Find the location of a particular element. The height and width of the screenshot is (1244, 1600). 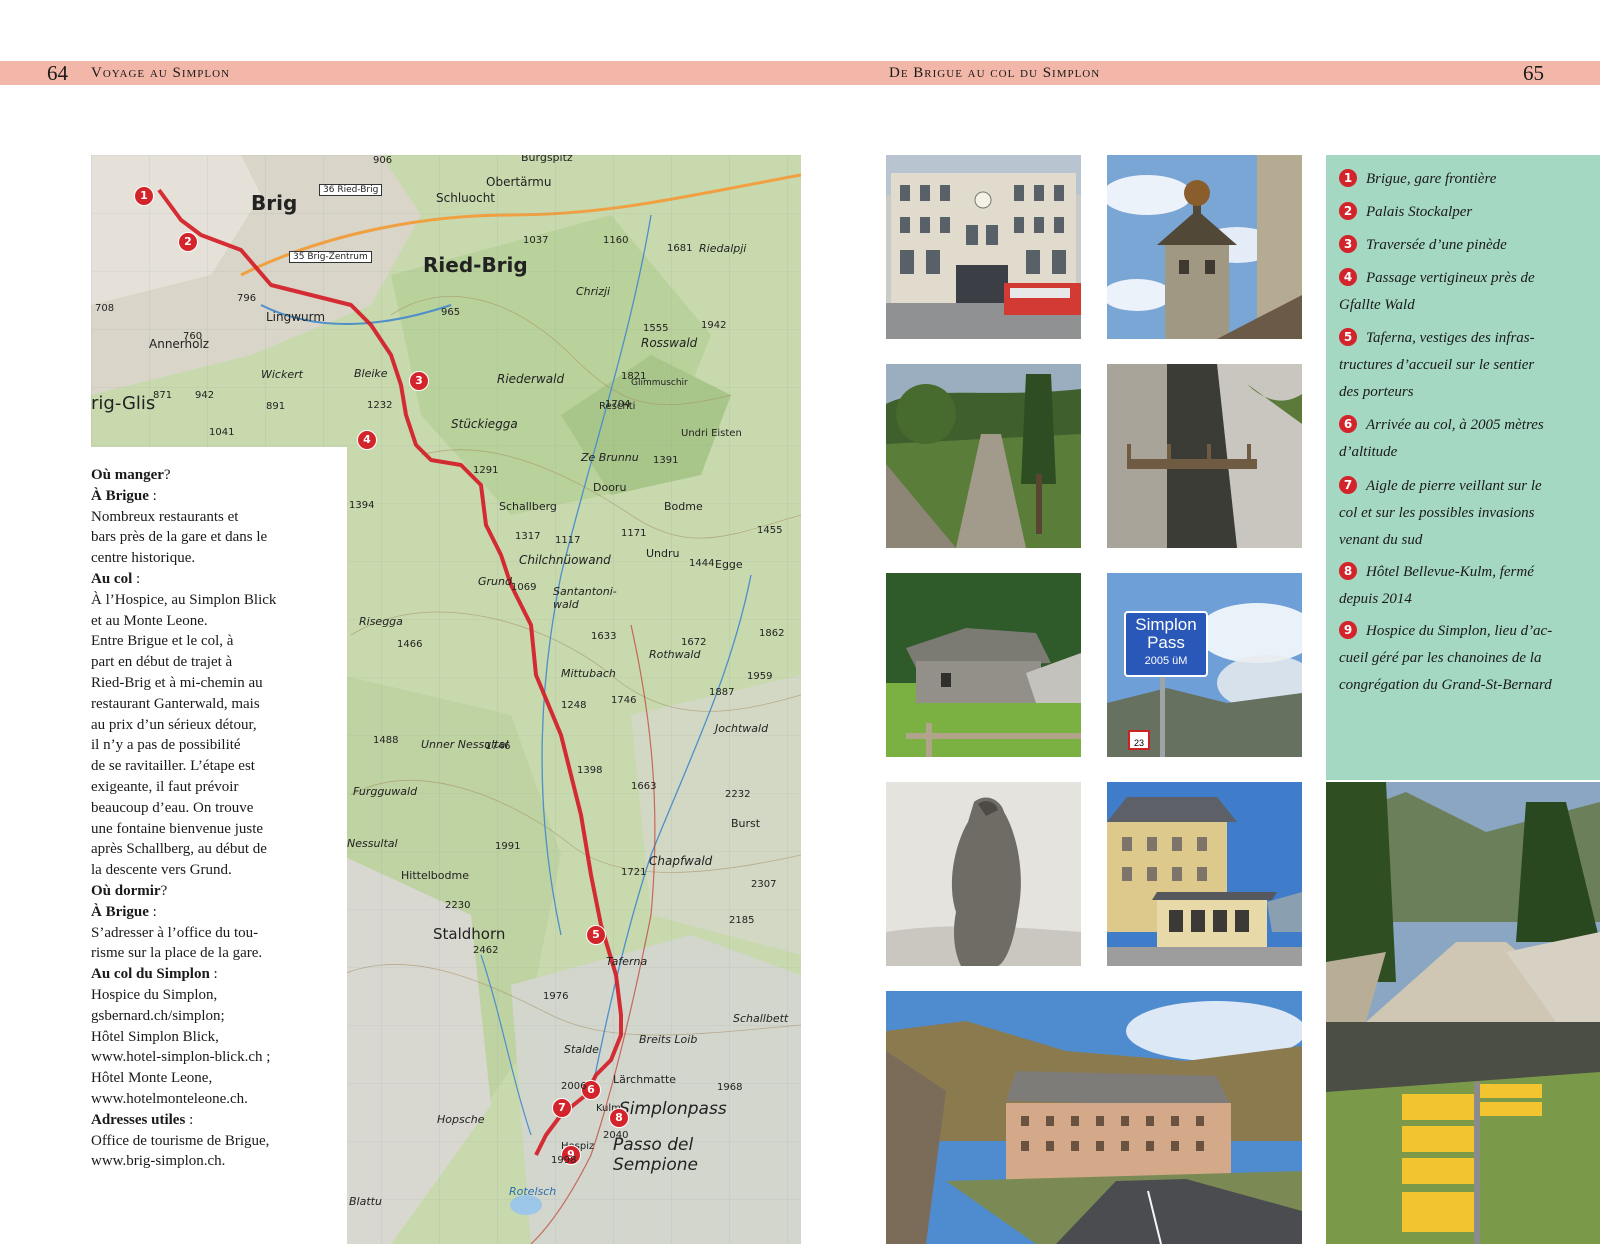

info-line: gsbernard.ch/simplon; is located at coordinates (158, 1015).